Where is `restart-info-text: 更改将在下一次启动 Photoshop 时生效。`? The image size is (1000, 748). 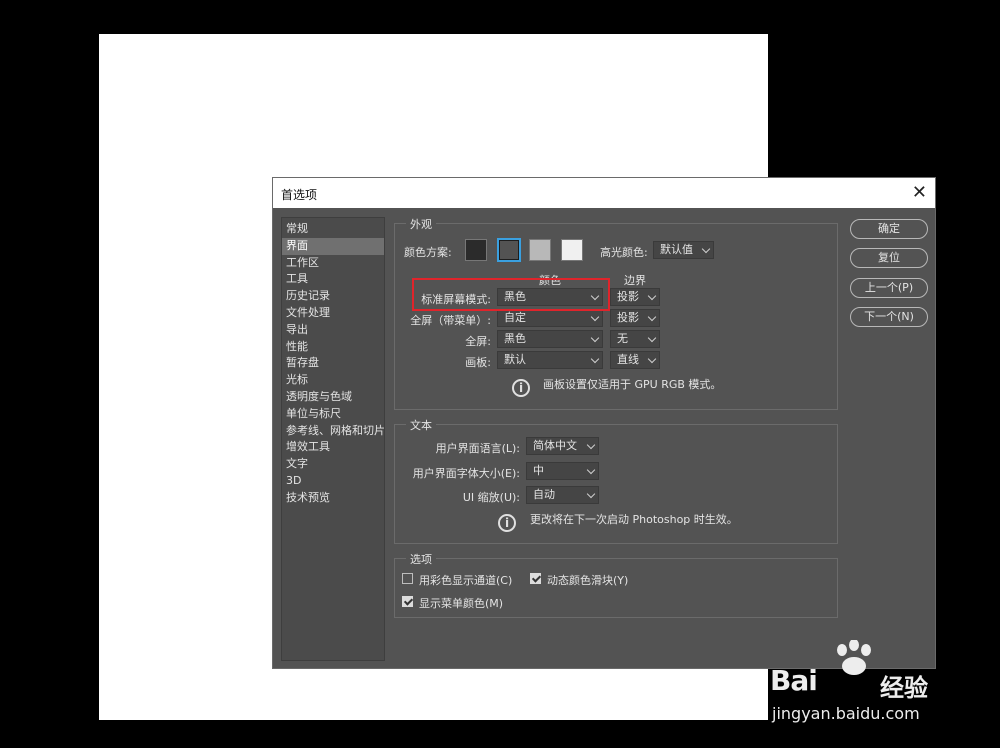
restart-info-text: 更改将在下一次启动 Photoshop 时生效。 is located at coordinates (634, 519).